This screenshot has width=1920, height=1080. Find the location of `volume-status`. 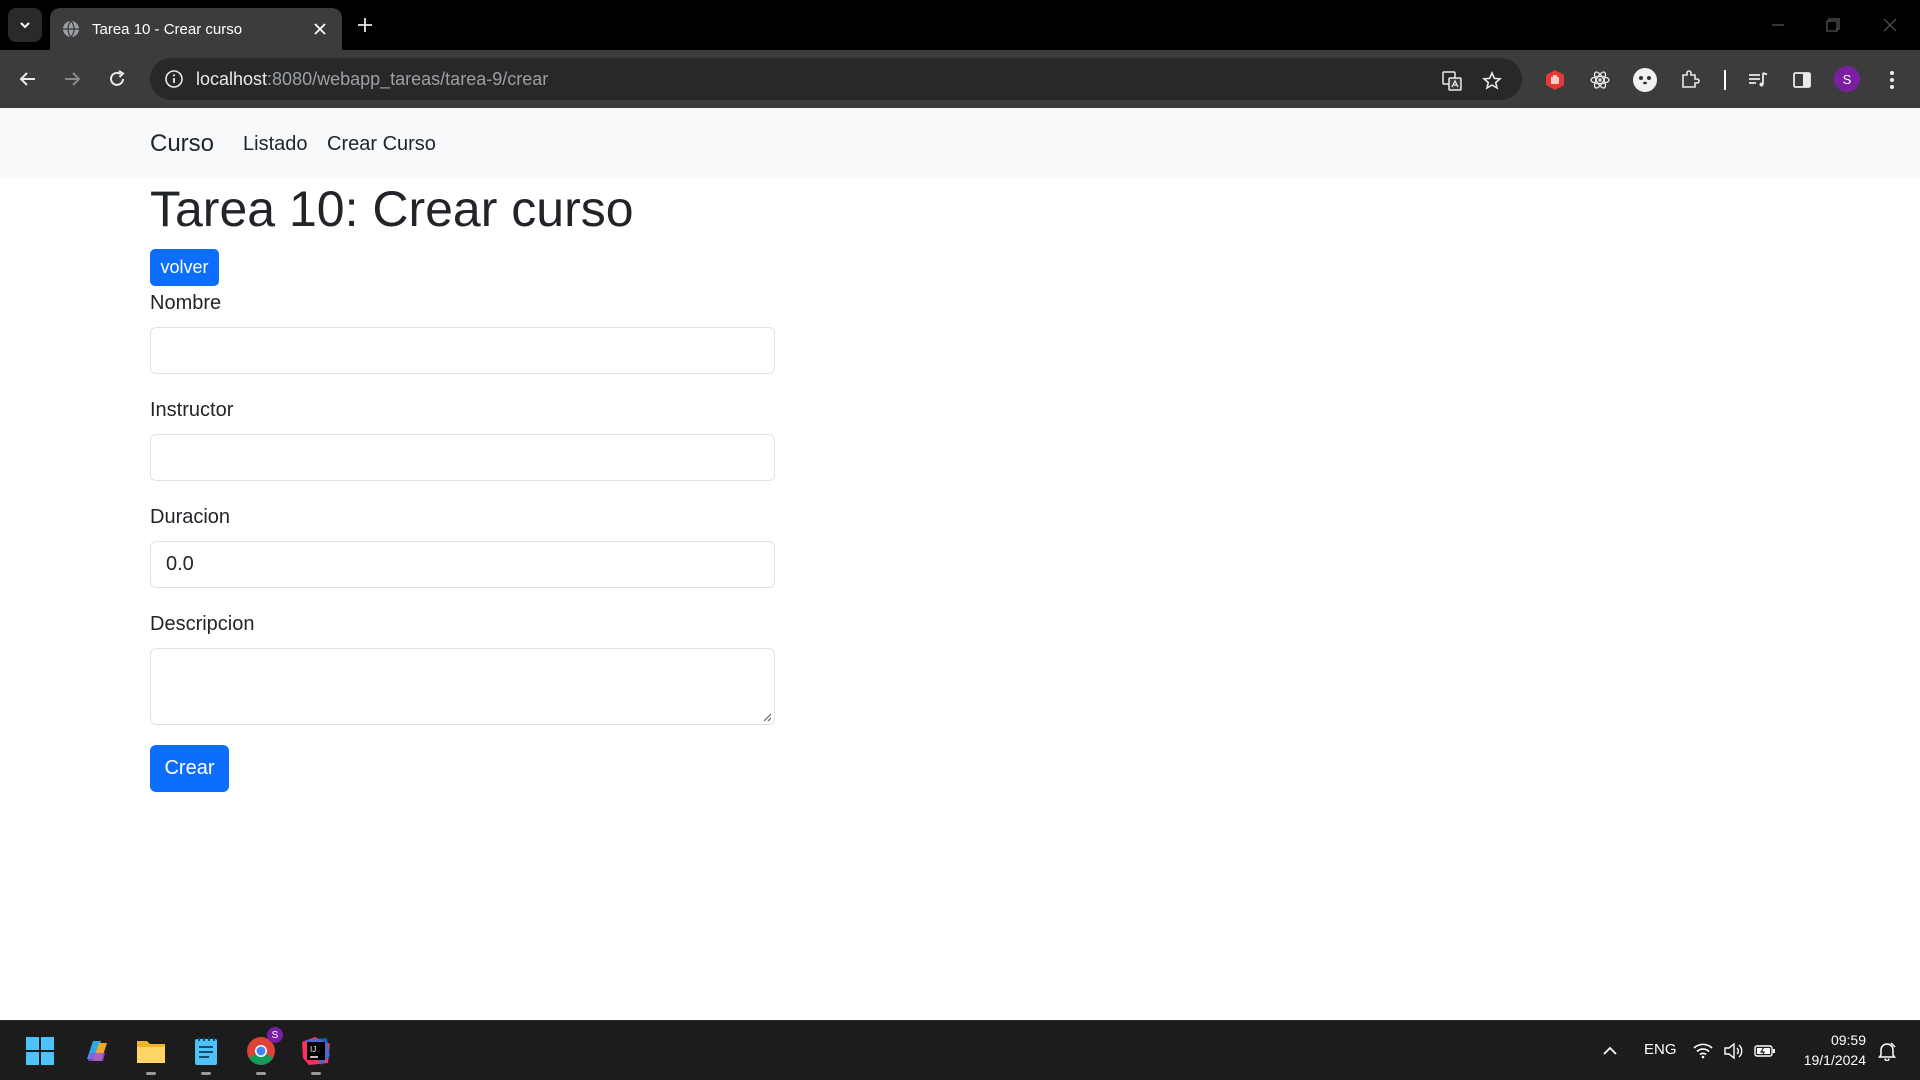

volume-status is located at coordinates (1733, 1051).